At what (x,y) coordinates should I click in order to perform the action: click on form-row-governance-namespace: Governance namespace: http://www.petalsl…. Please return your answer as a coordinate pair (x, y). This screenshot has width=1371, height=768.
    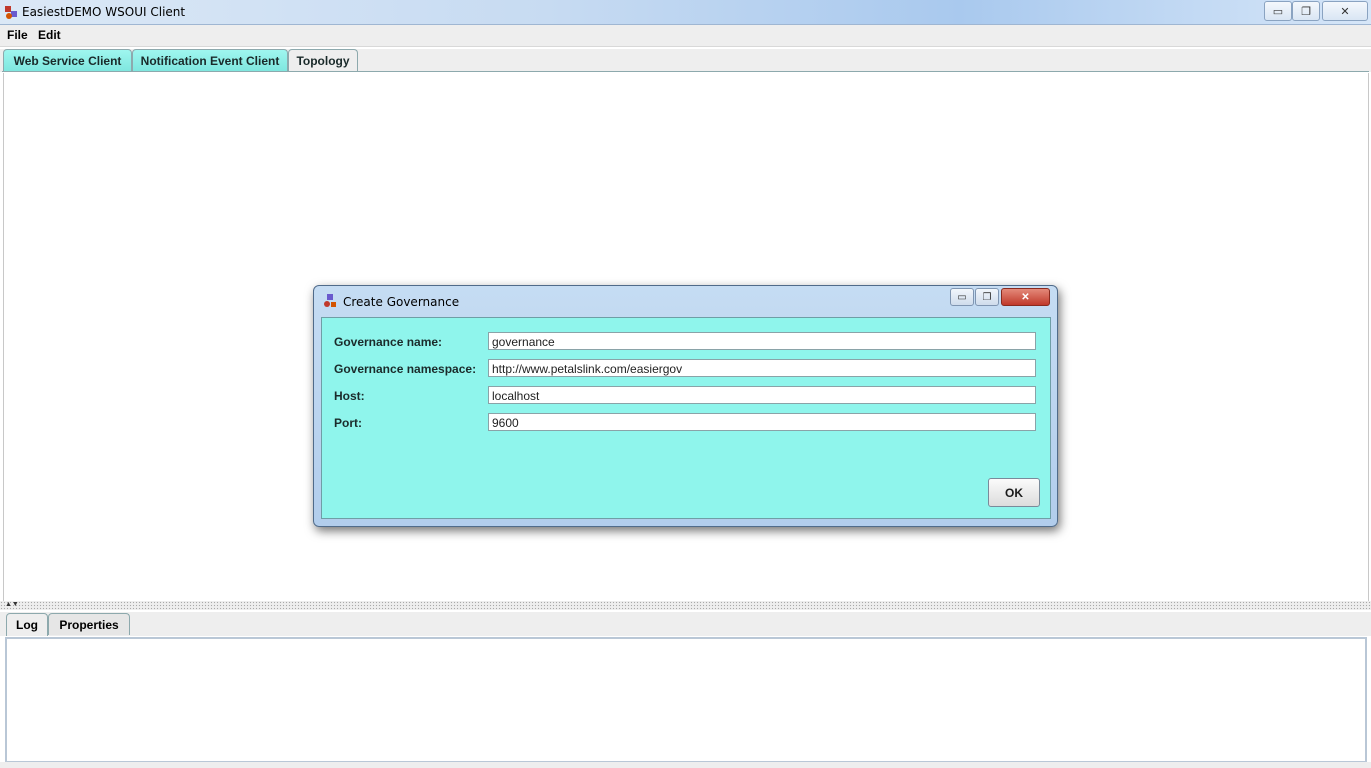
    Looking at the image, I should click on (687, 369).